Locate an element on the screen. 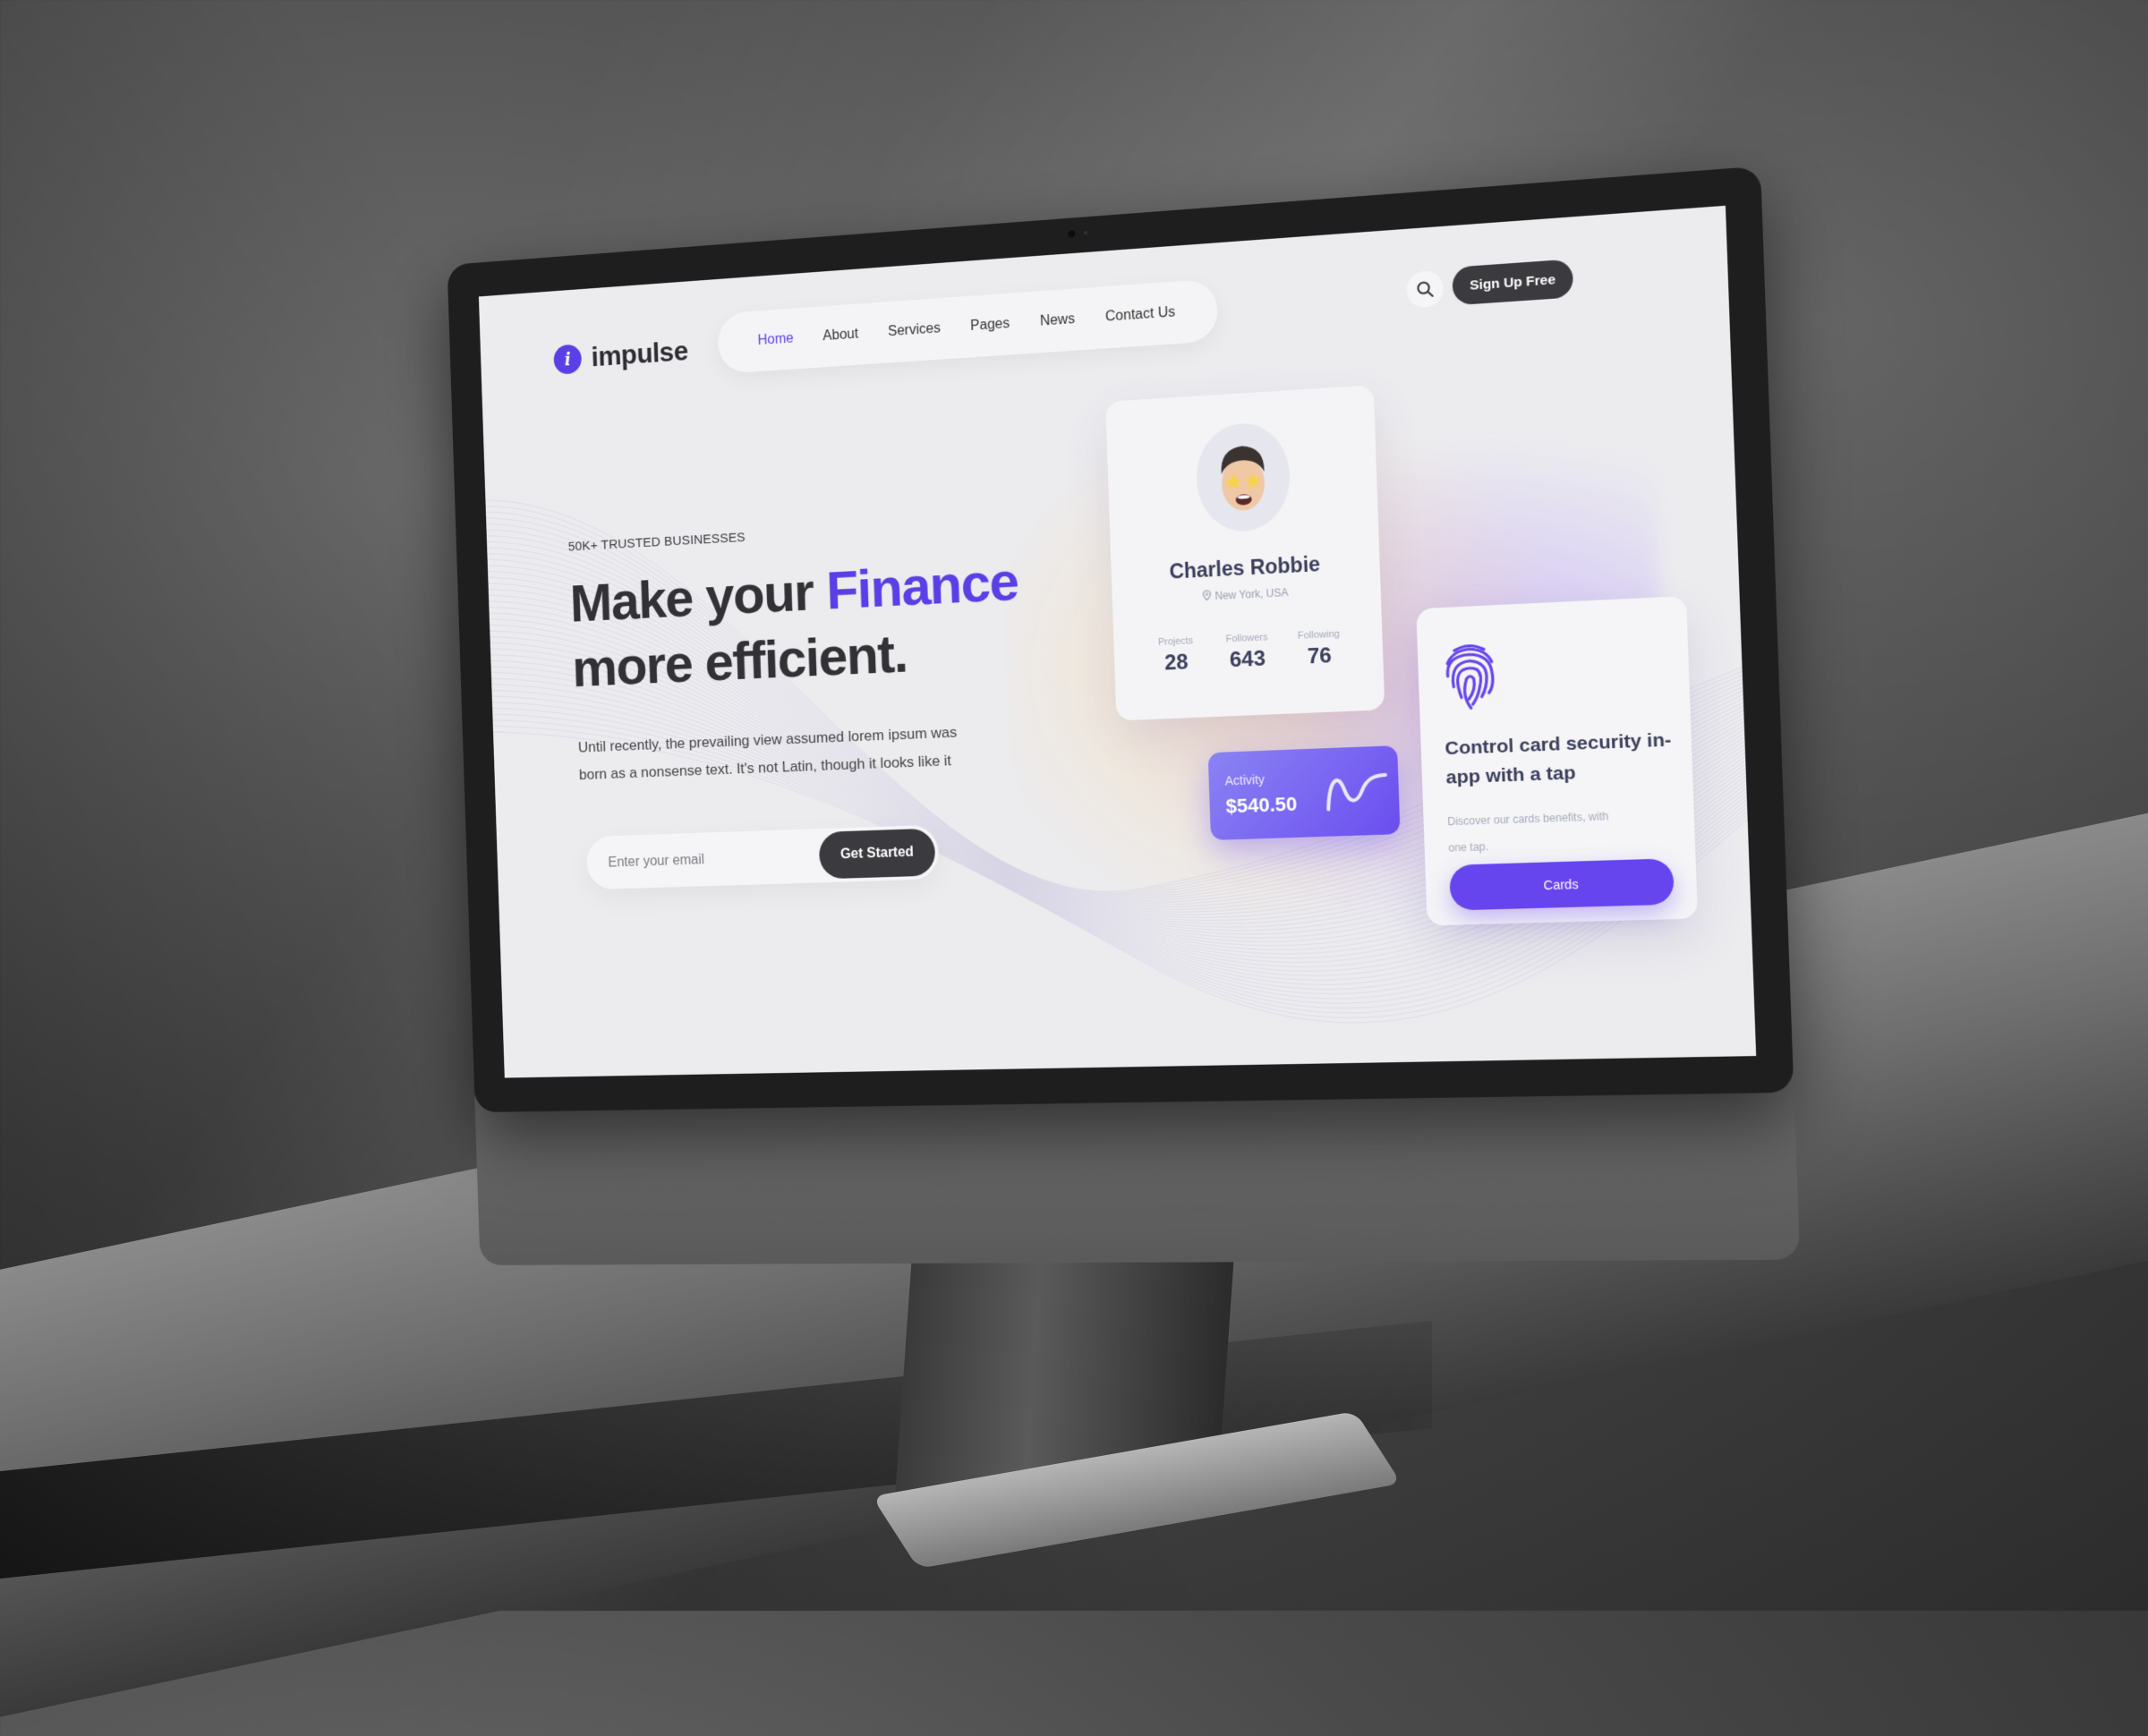 The width and height of the screenshot is (2148, 1736). nav-item-about: About is located at coordinates (840, 336).